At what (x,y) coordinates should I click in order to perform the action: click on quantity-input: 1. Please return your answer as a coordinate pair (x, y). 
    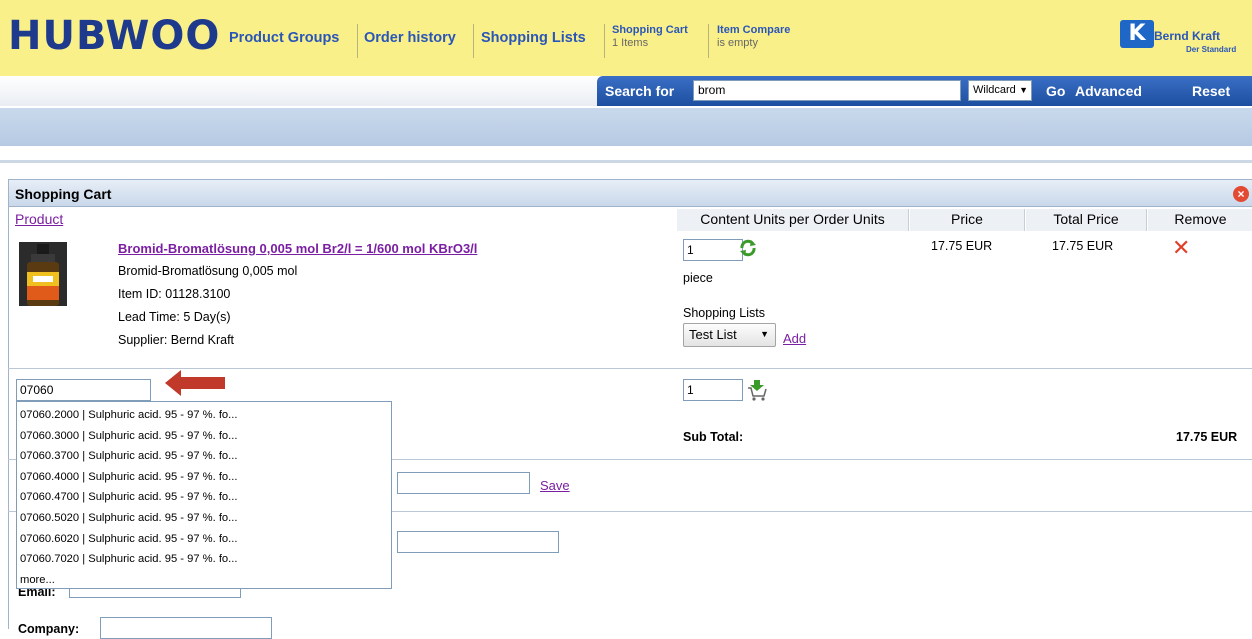
    Looking at the image, I should click on (713, 250).